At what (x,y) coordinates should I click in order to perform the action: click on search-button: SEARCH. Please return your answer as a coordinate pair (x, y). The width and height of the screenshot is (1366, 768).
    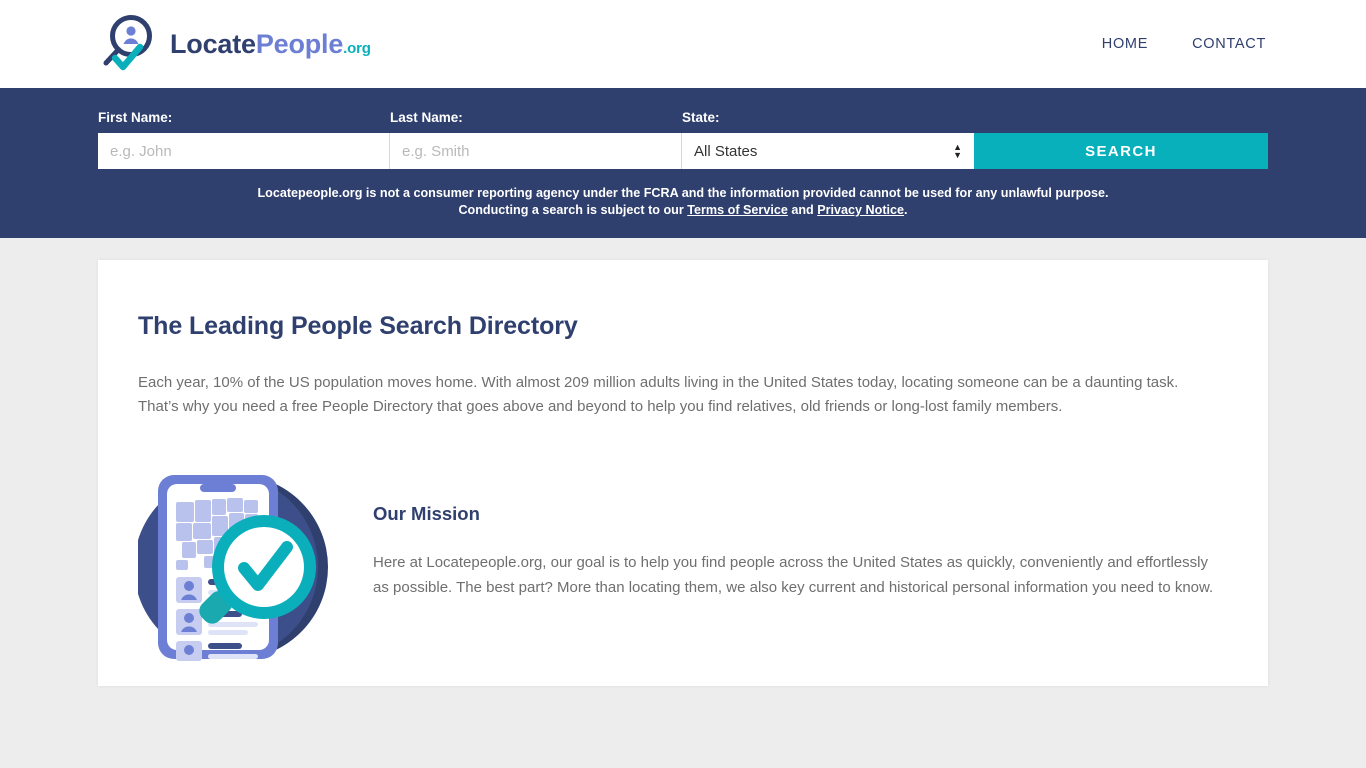
    Looking at the image, I should click on (1121, 151).